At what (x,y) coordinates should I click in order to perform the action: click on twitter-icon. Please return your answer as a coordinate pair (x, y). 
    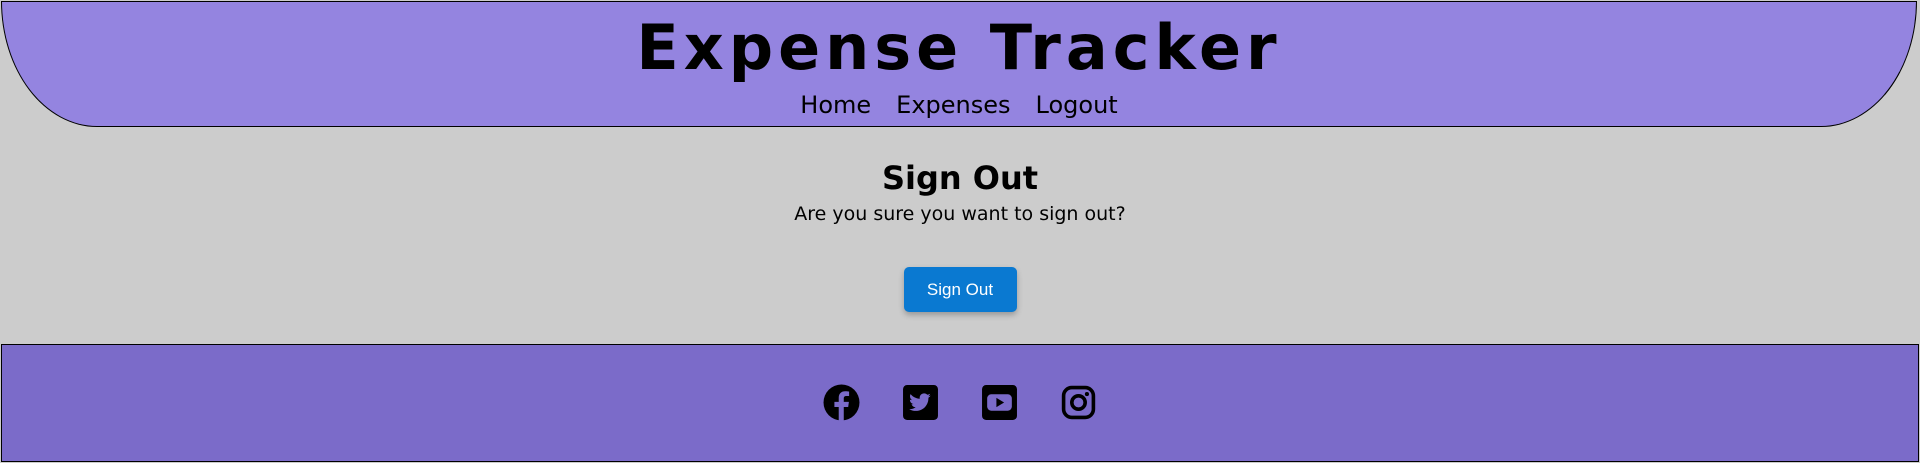
    Looking at the image, I should click on (920, 402).